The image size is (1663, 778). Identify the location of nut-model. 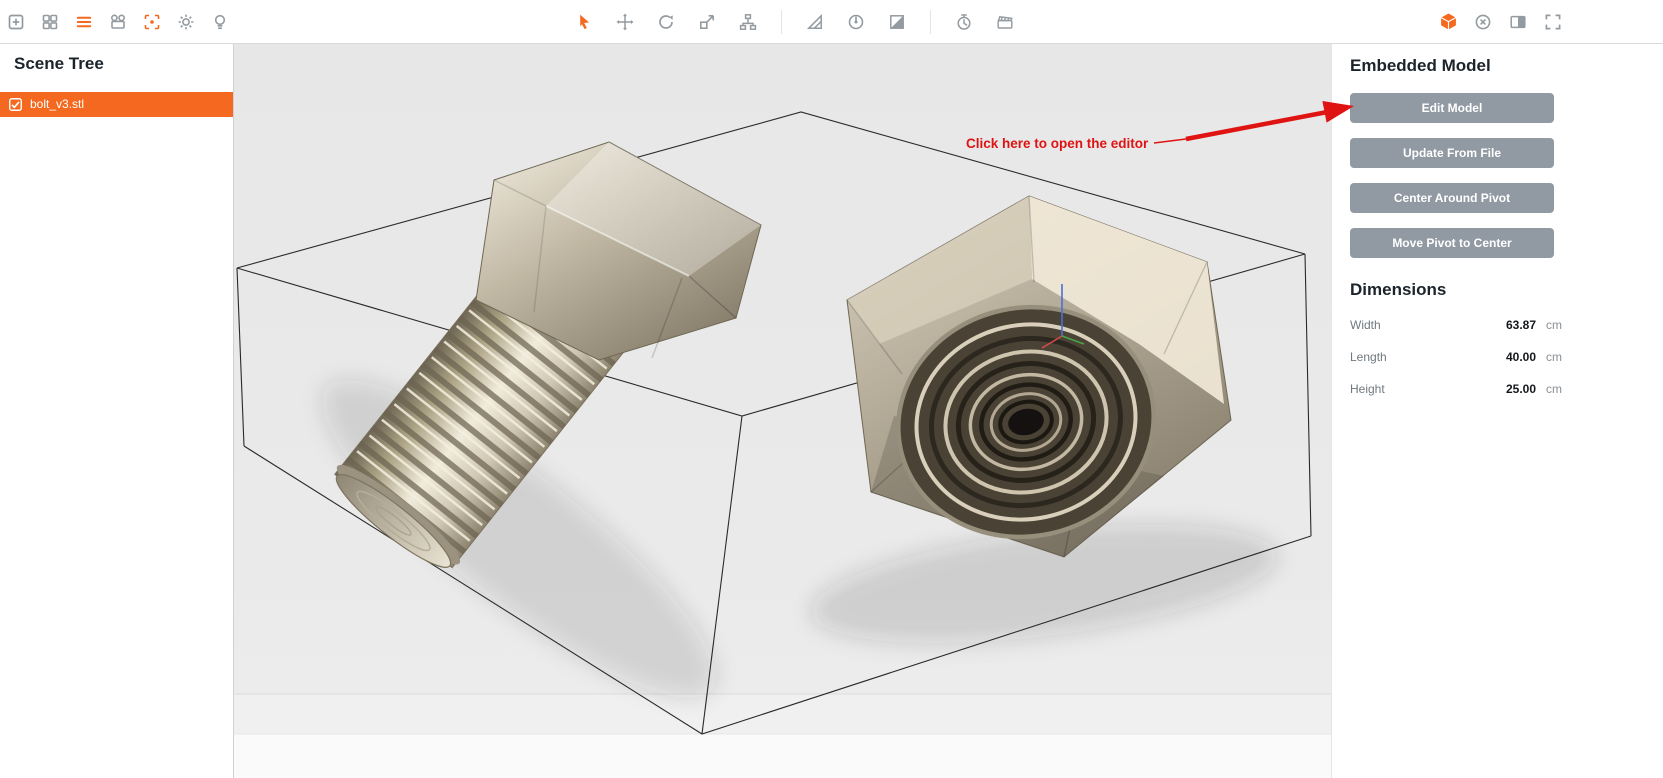
(1039, 376).